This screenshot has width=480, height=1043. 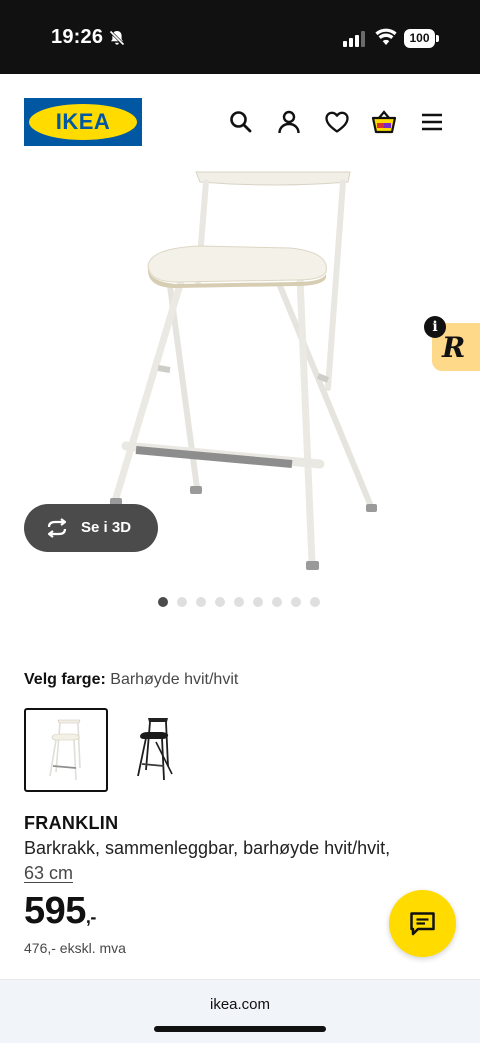 I want to click on color-selector-heading: Velg farge: Barhøyde hvit/hvit, so click(x=131, y=680).